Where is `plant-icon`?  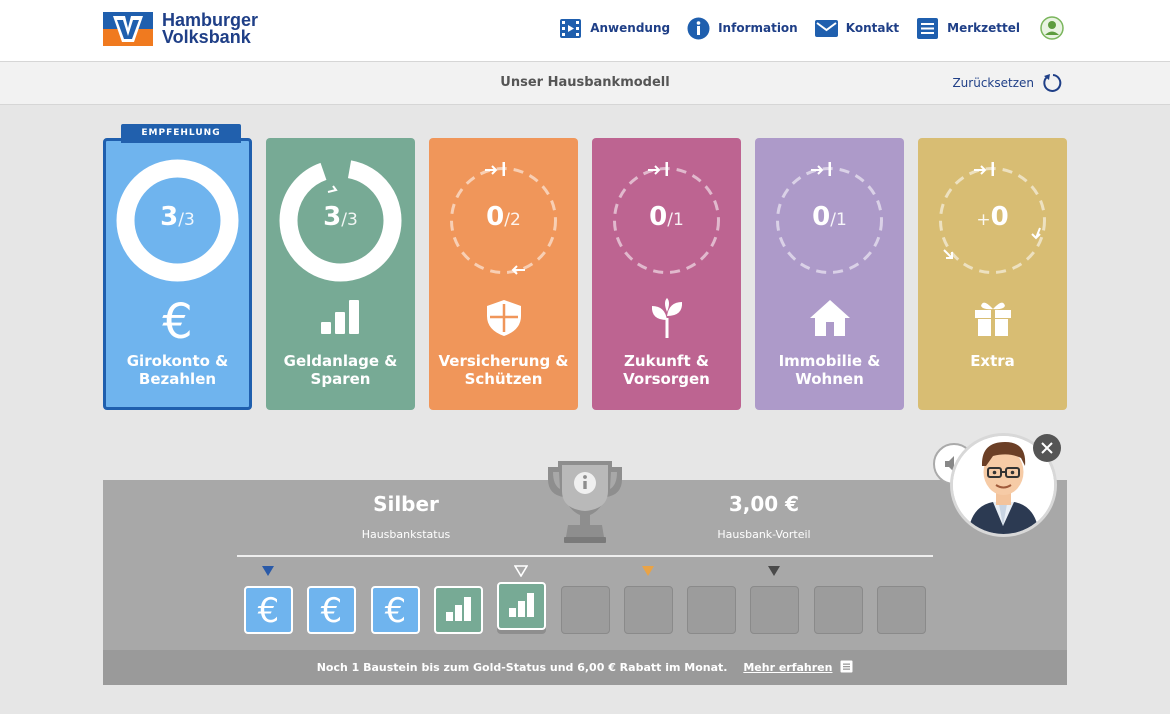
plant-icon is located at coordinates (666, 320).